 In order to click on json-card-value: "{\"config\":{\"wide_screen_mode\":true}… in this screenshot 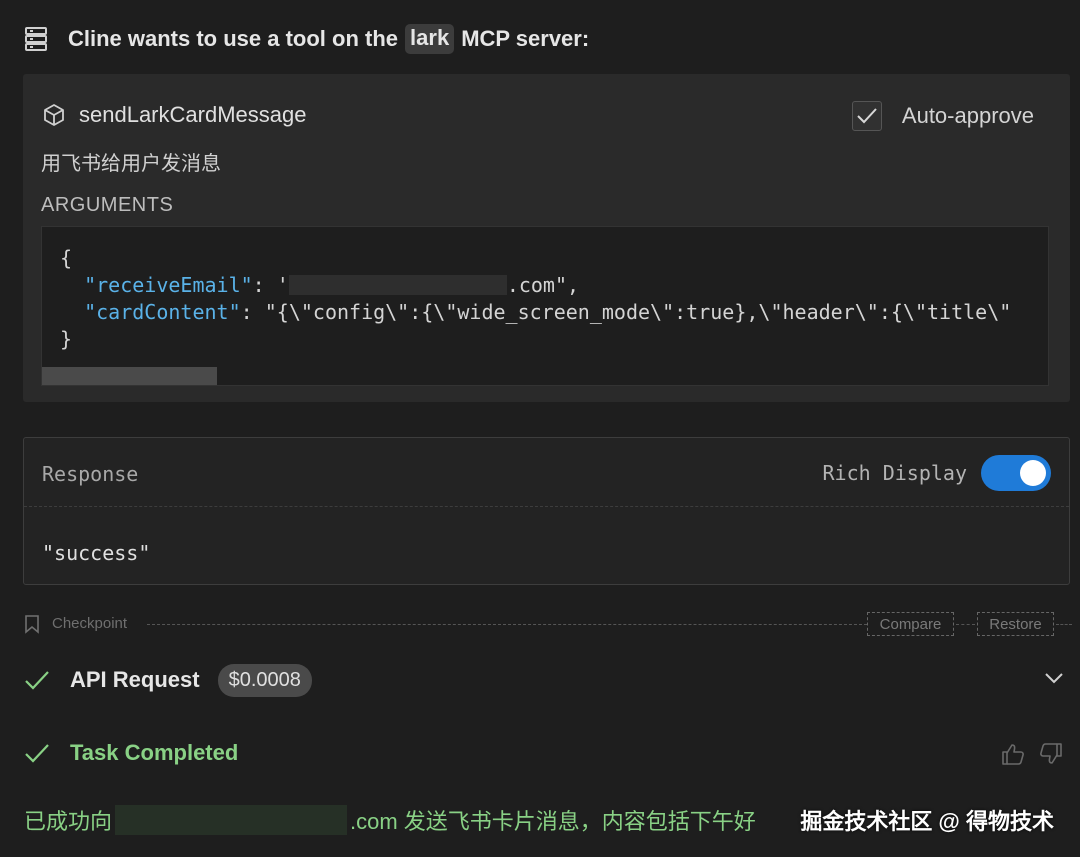, I will do `click(638, 312)`.